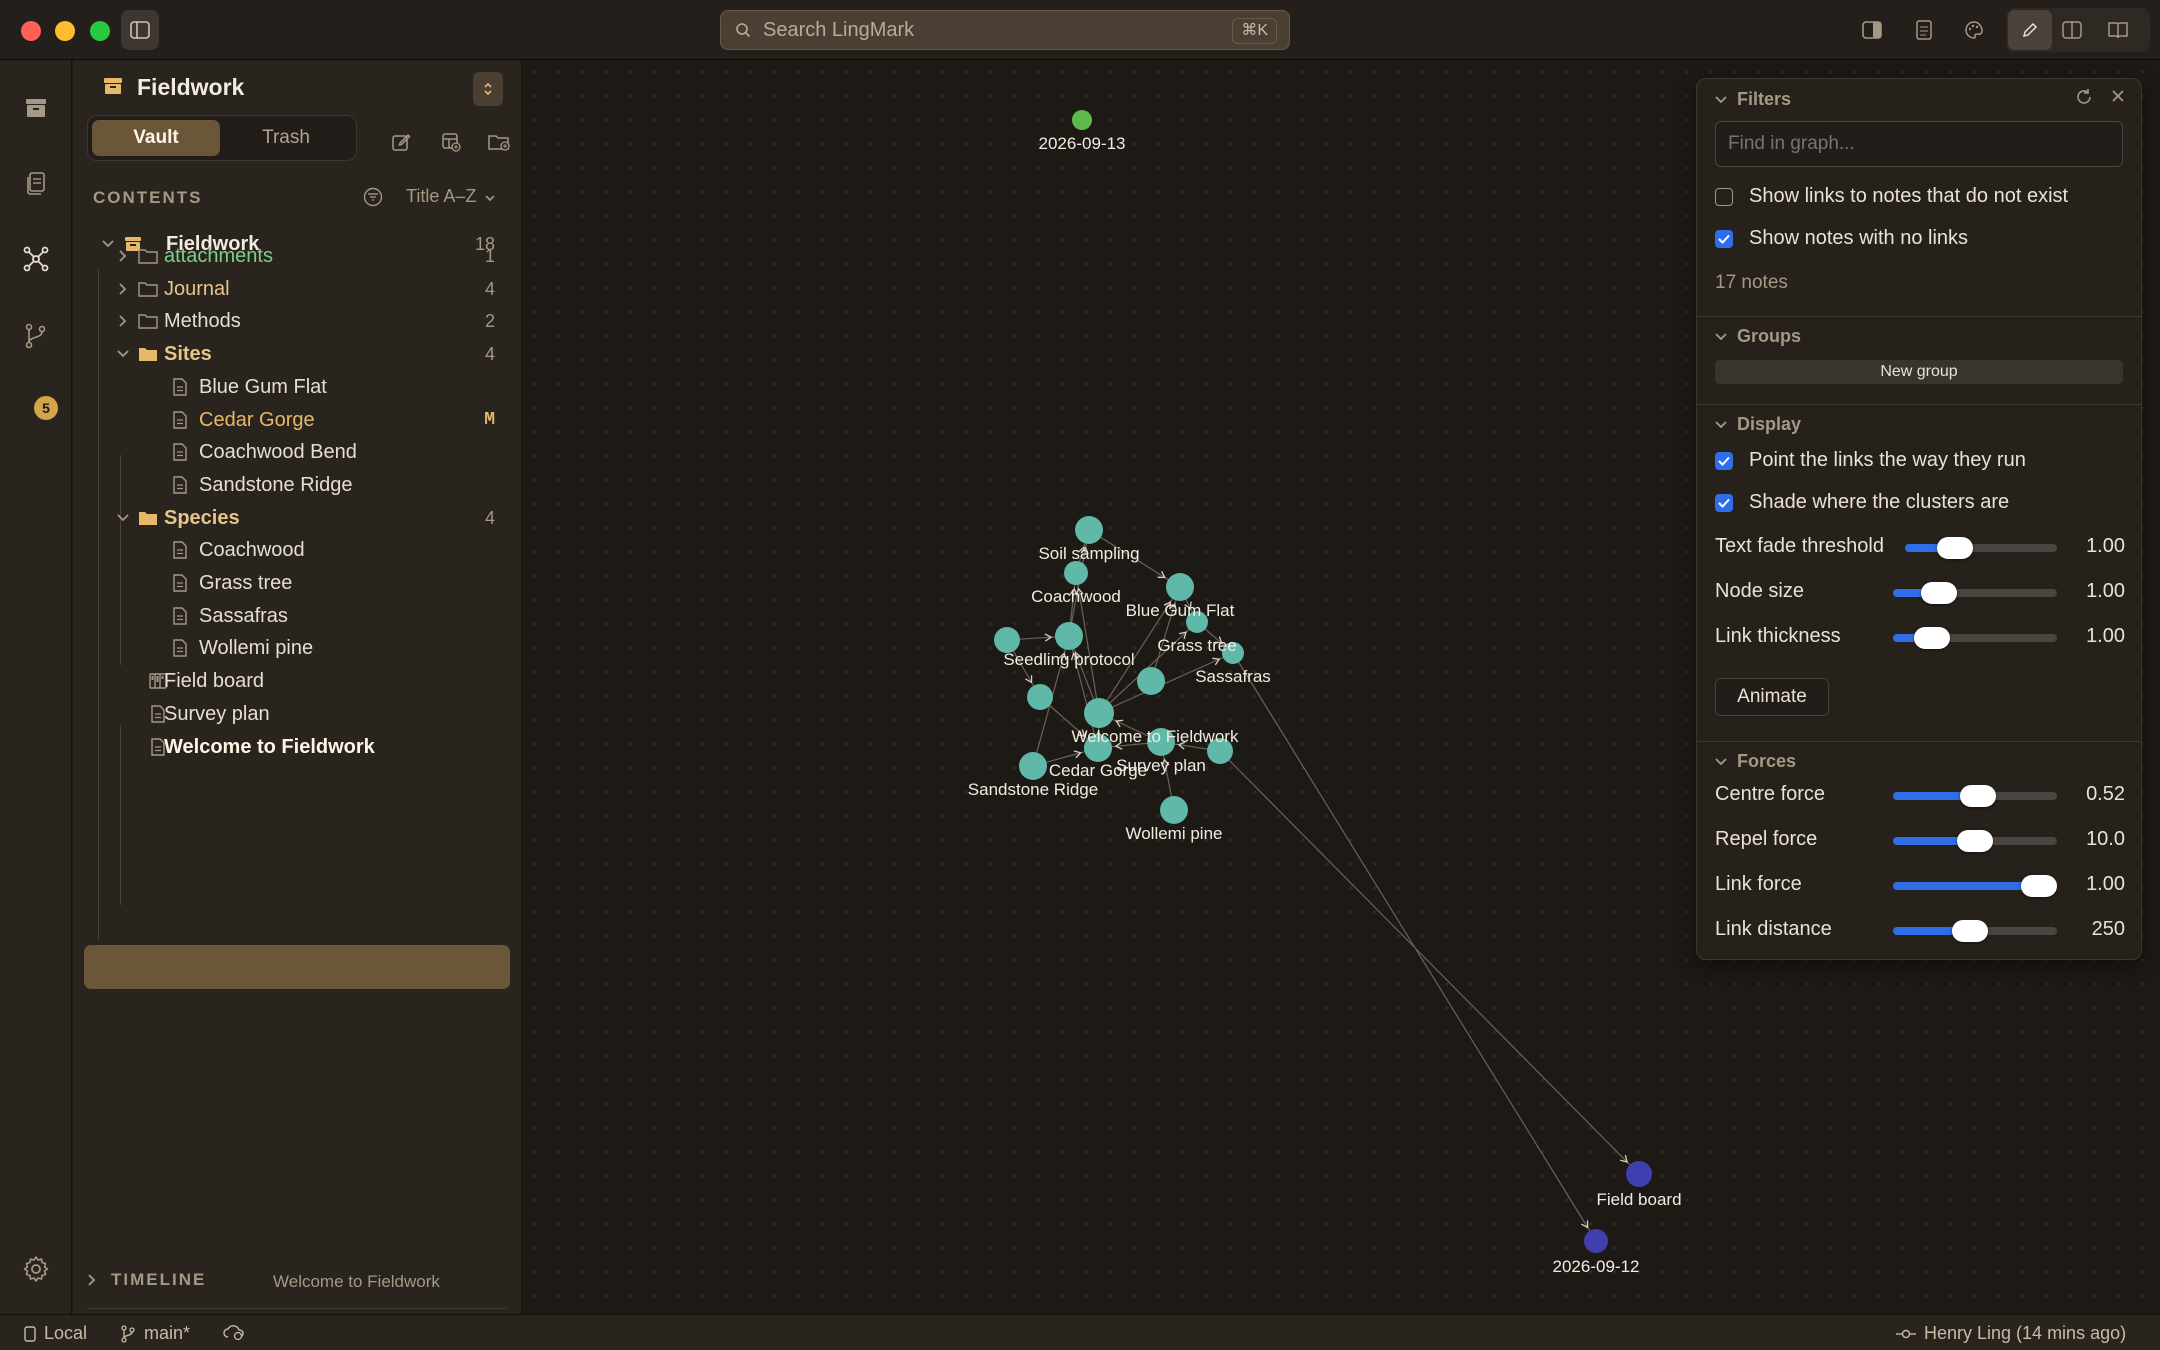  What do you see at coordinates (450, 196) in the screenshot?
I see `sort-dropdown: Title A–Z` at bounding box center [450, 196].